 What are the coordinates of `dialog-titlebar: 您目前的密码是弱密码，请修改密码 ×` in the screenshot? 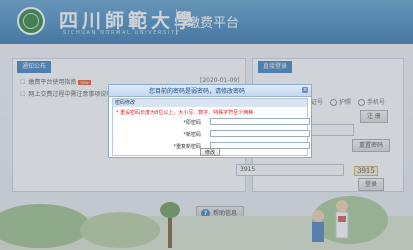 It's located at (210, 91).